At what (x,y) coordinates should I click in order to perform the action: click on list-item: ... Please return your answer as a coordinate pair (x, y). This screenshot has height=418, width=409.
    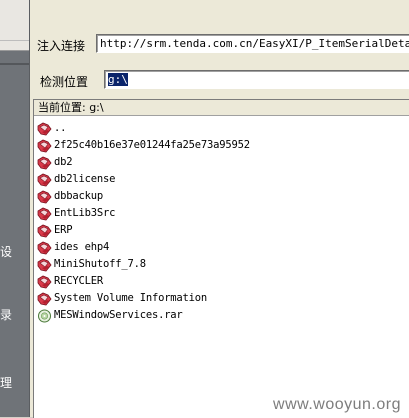
    Looking at the image, I should click on (221, 127).